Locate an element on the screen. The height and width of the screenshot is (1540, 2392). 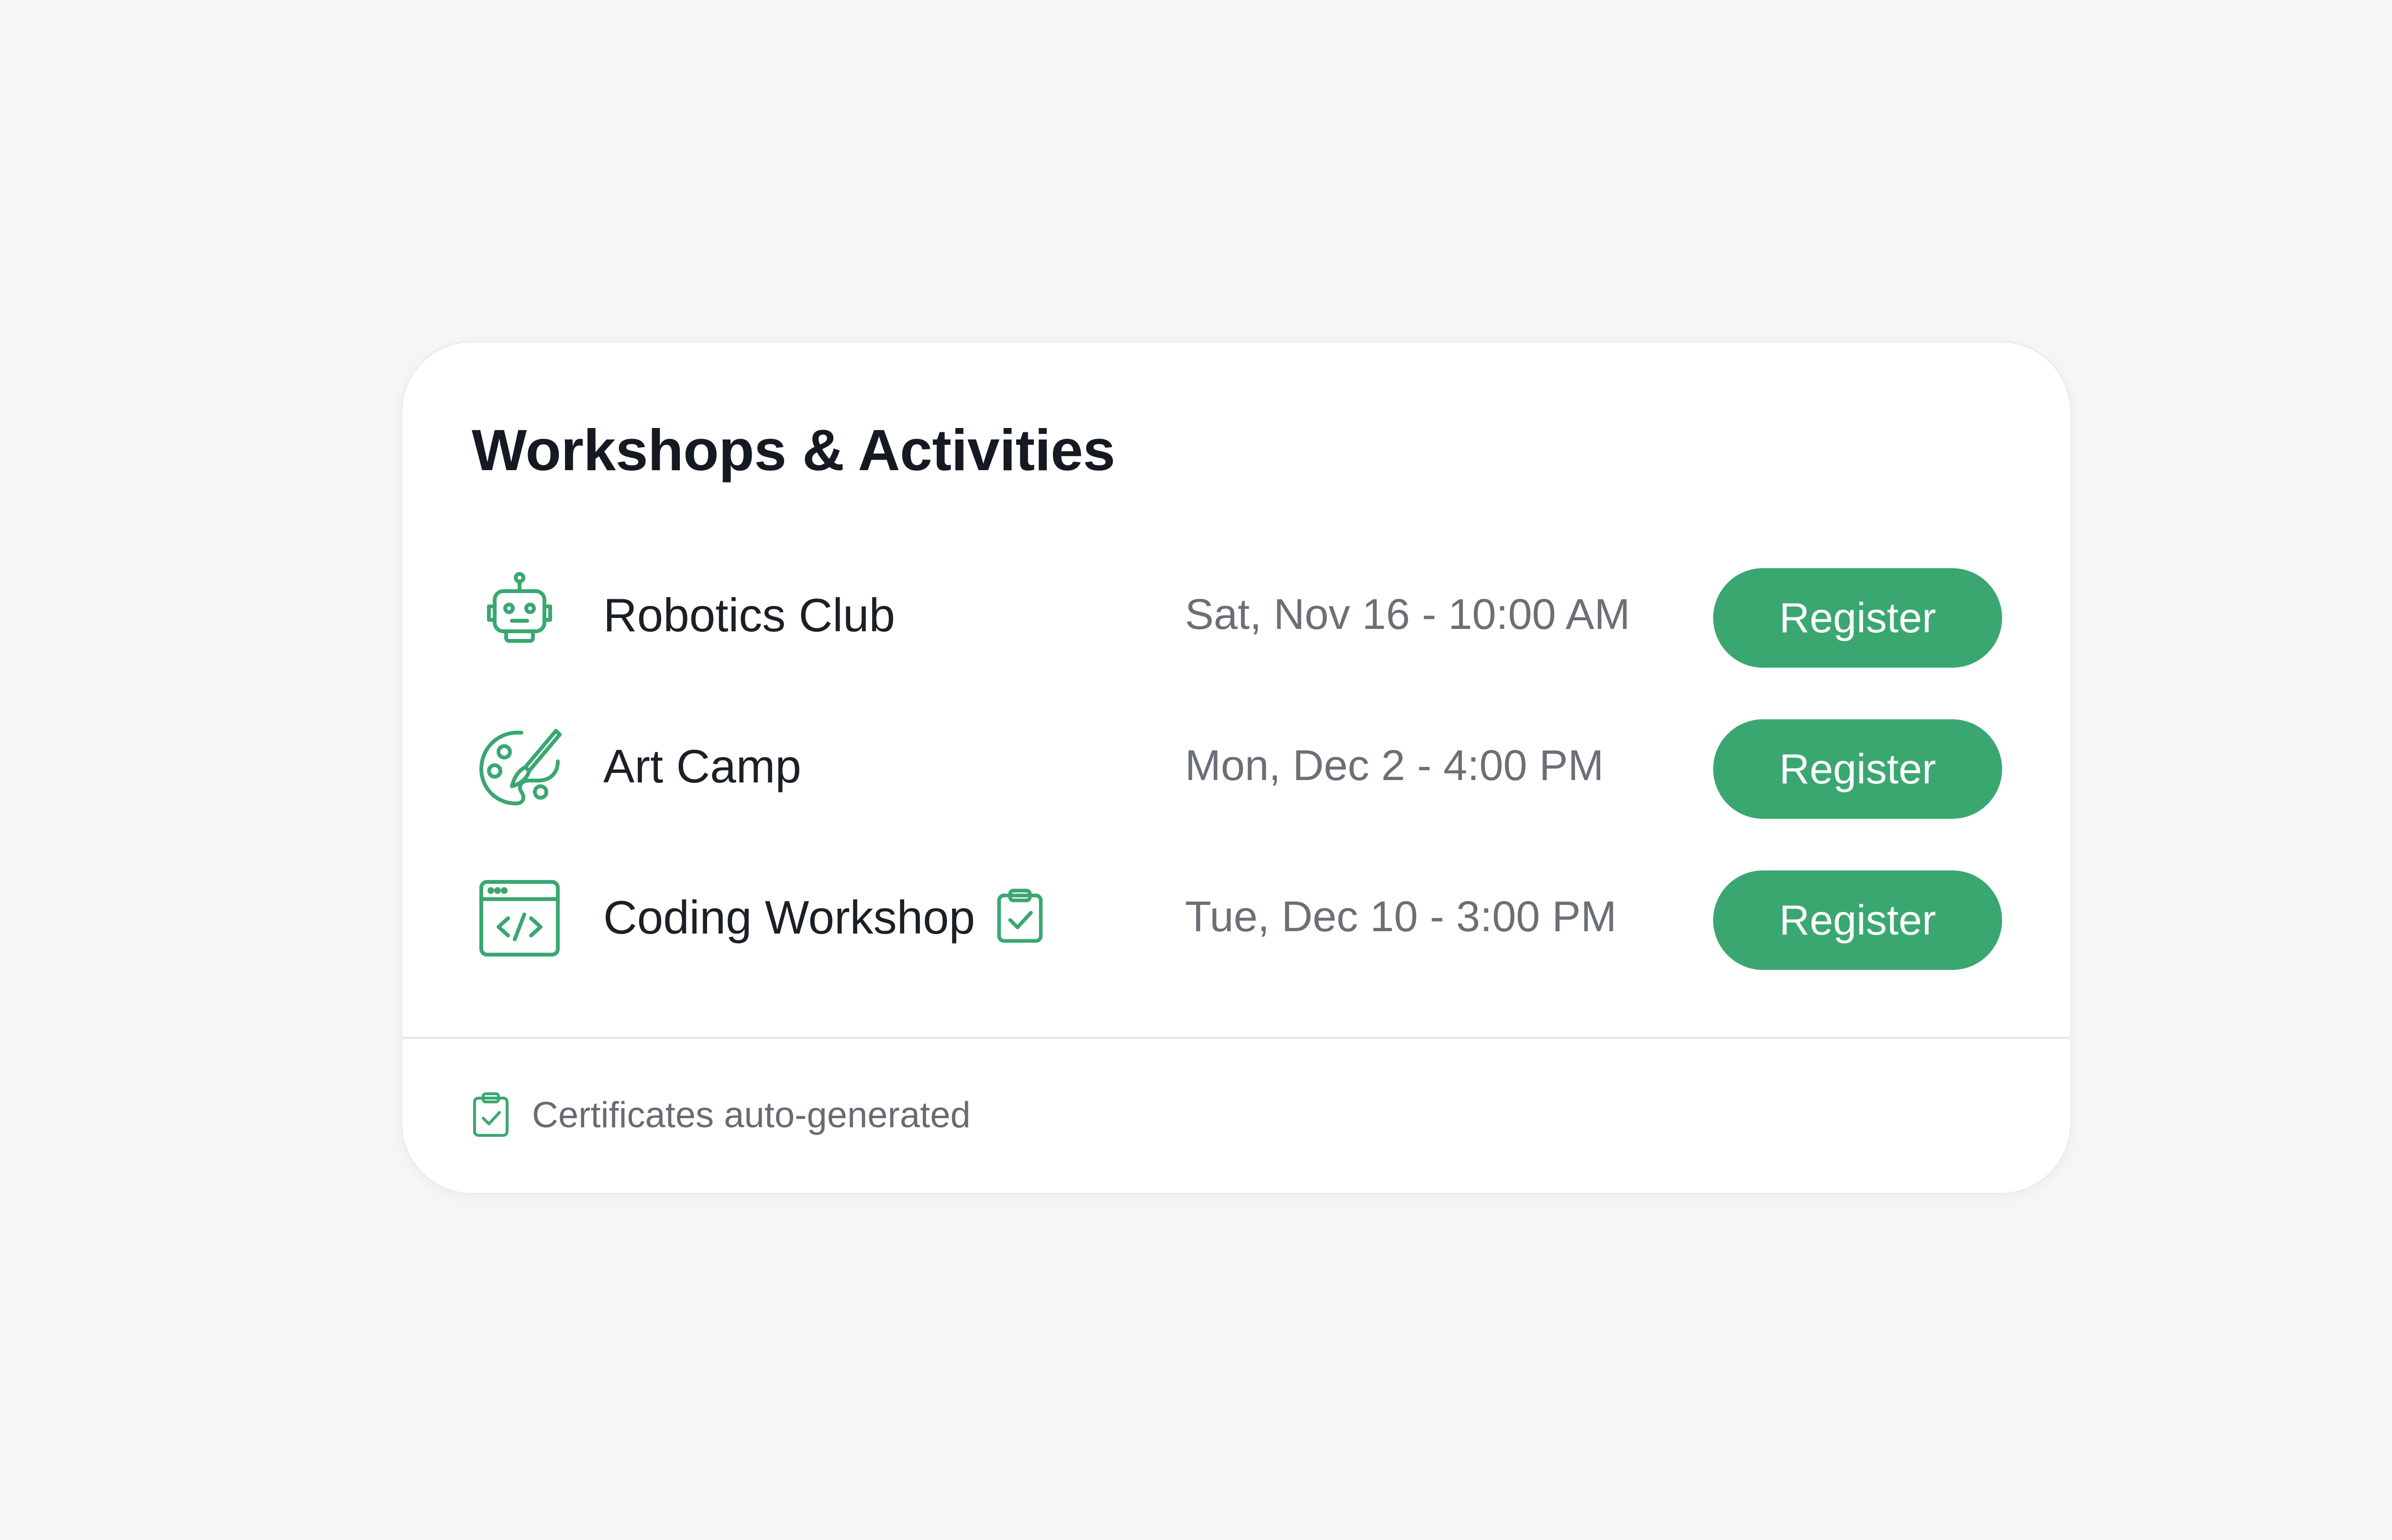
activity-date: Mon, Dec 2 - 4:00 PM is located at coordinates (1394, 766).